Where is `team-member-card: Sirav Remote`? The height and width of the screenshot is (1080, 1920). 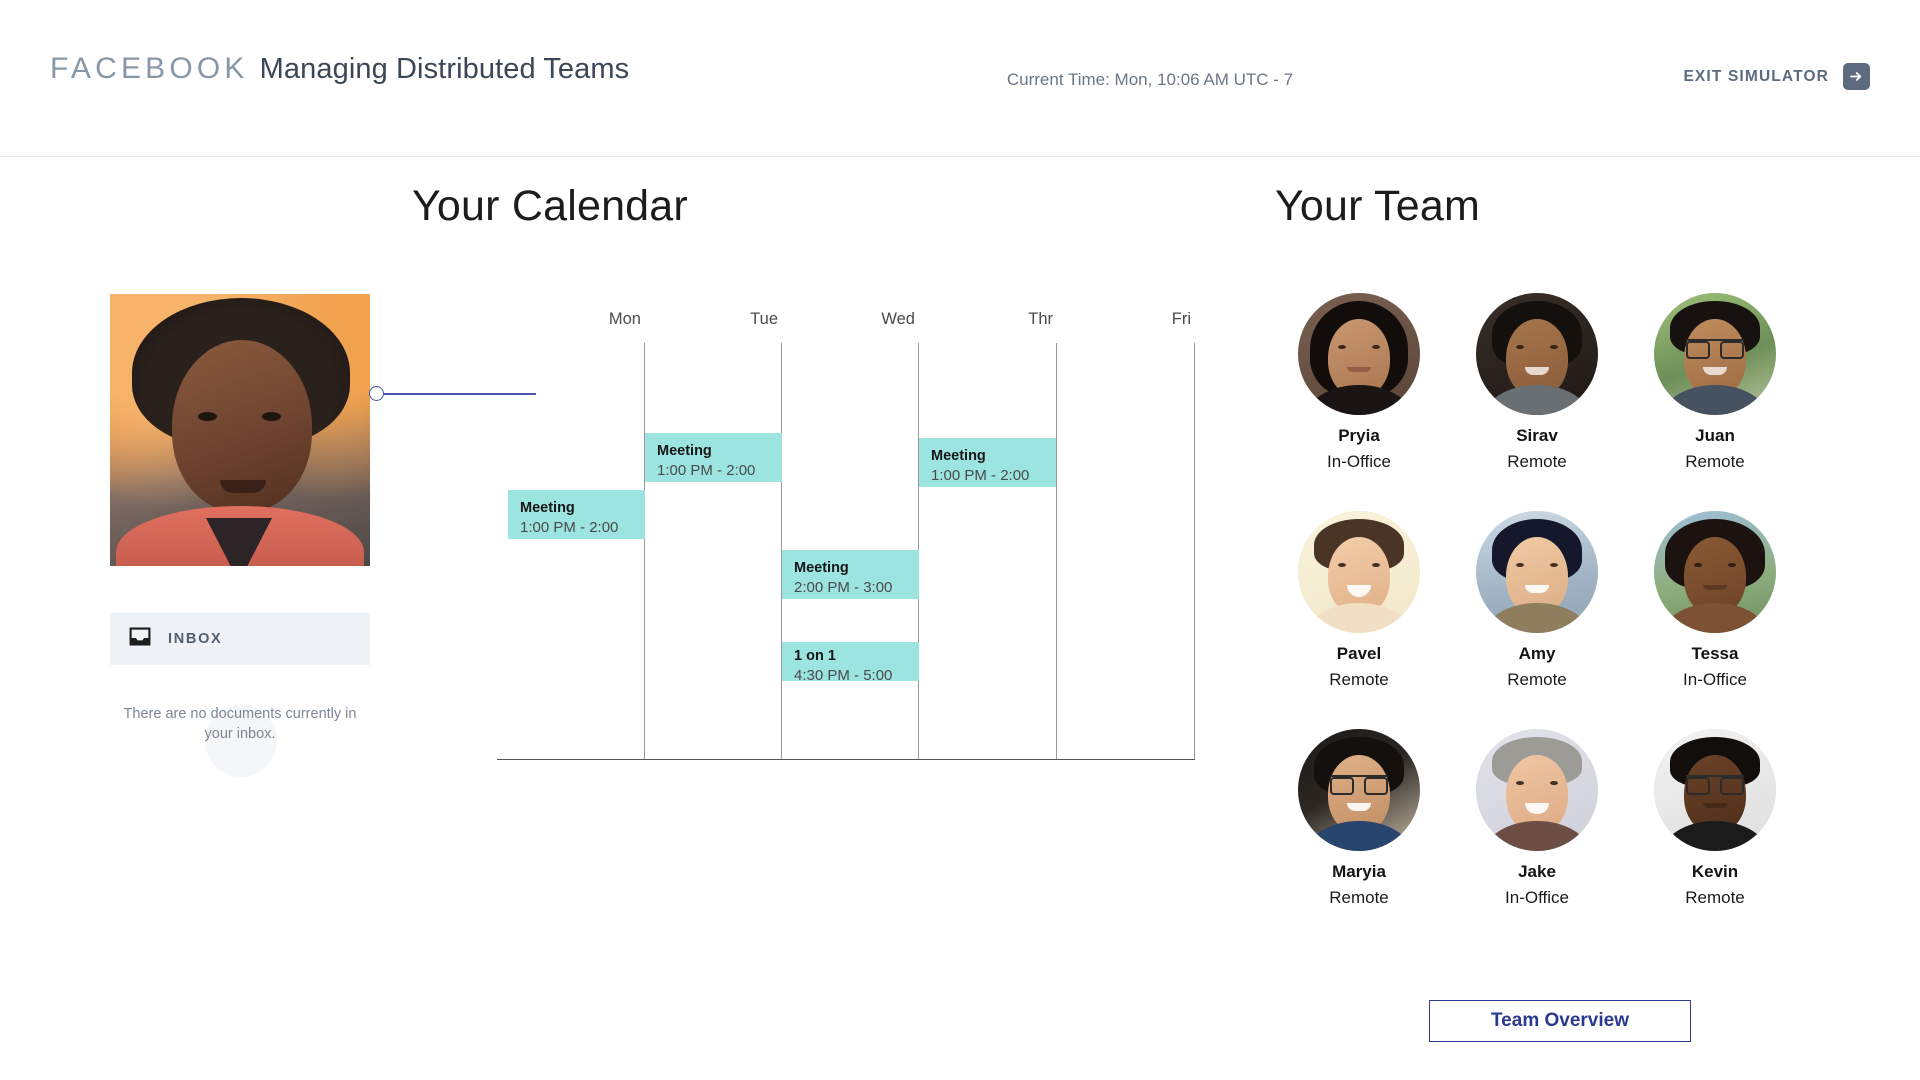 team-member-card: Sirav Remote is located at coordinates (1537, 402).